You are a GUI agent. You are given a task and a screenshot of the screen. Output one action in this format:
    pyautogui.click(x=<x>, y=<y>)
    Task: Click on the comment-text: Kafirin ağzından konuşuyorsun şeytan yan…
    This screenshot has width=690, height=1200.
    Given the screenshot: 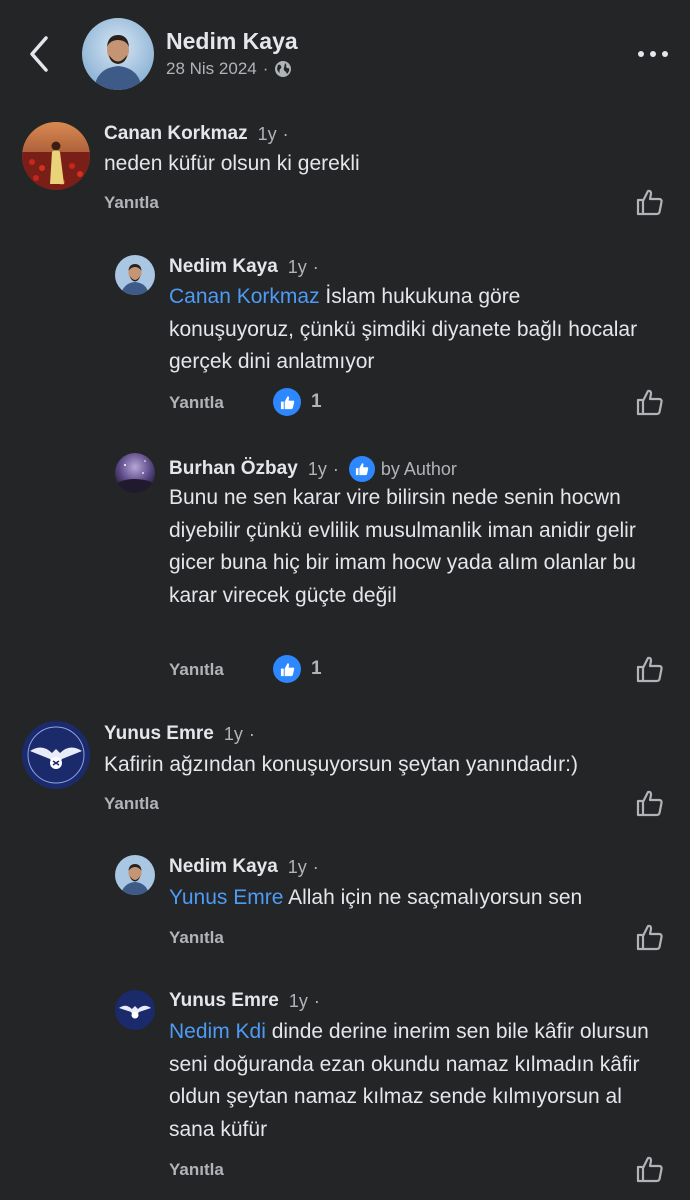 What is the action you would take?
    pyautogui.click(x=384, y=765)
    